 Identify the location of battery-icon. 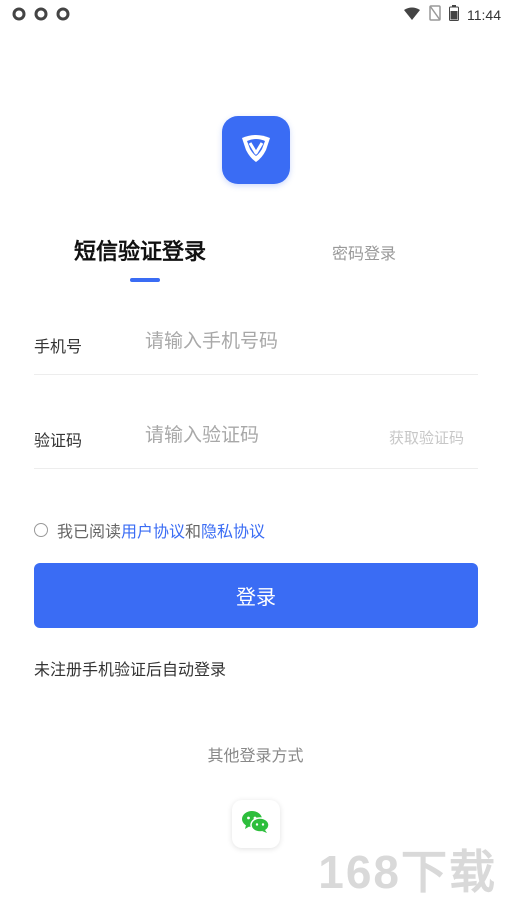
(454, 15).